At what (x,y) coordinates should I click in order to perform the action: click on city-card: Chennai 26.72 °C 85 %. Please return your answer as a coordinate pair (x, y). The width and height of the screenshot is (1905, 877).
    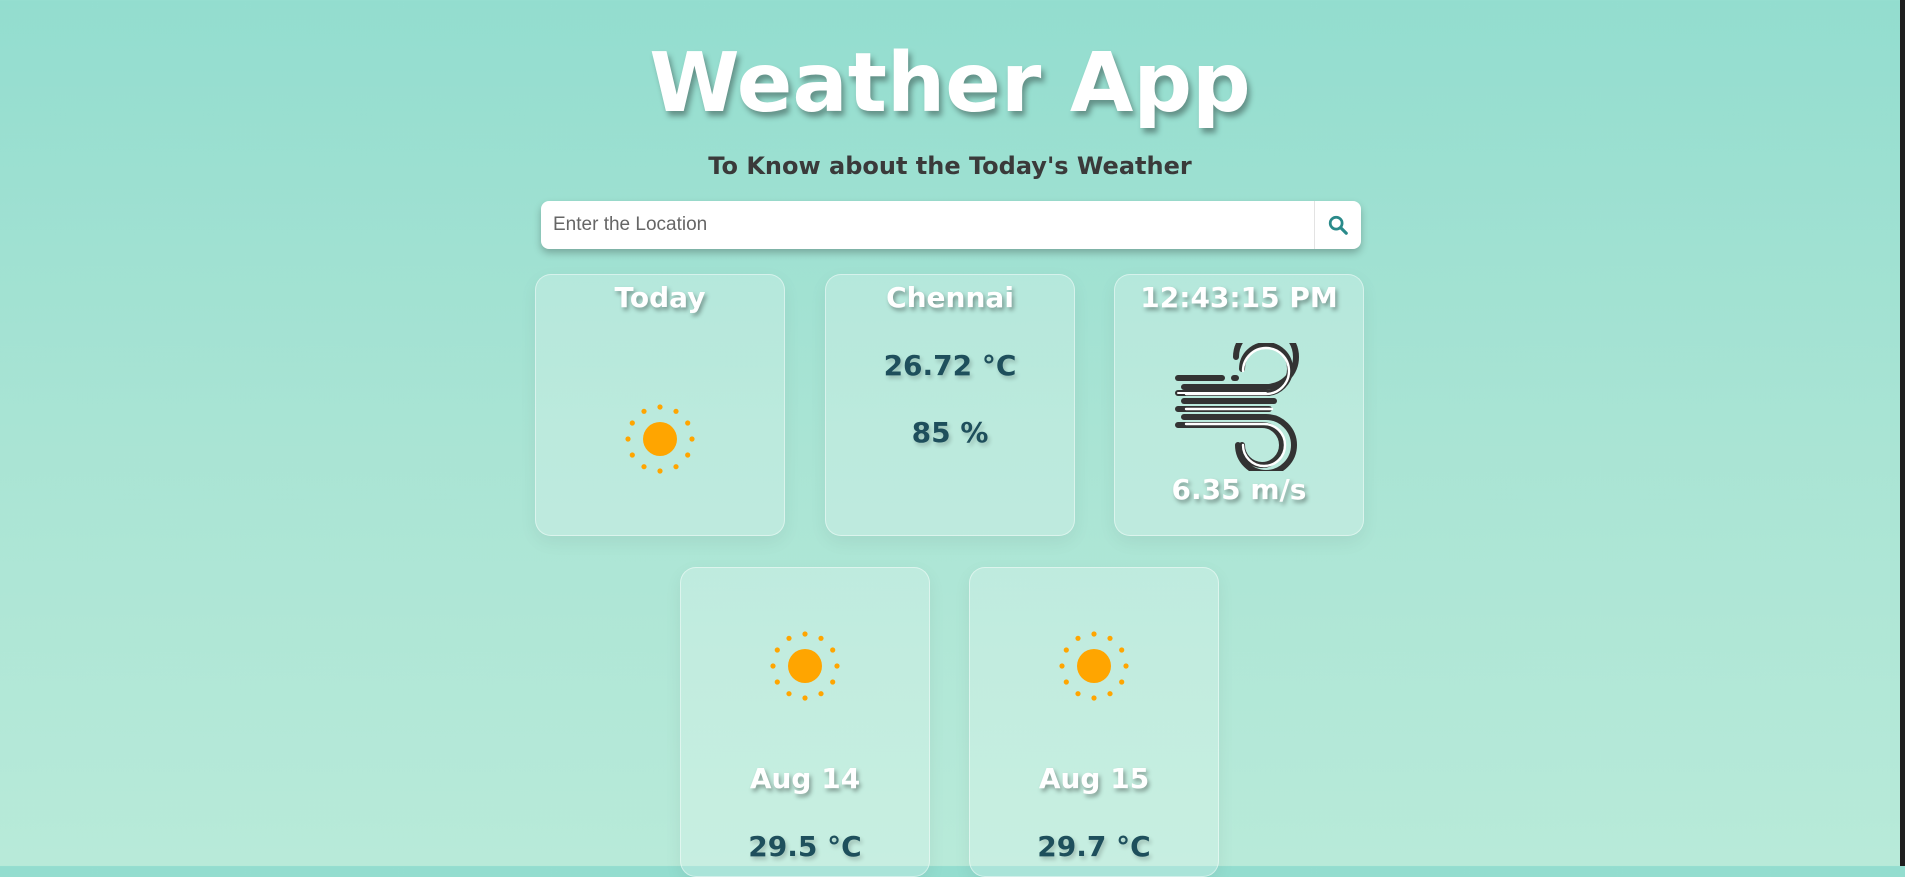
    Looking at the image, I should click on (950, 405).